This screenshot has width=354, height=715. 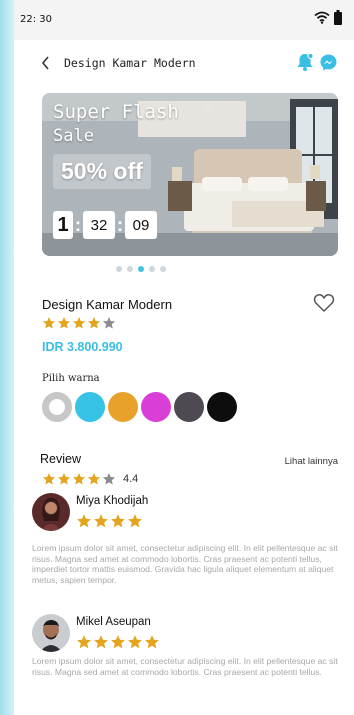 I want to click on review-rating: 4.4, so click(x=90, y=479).